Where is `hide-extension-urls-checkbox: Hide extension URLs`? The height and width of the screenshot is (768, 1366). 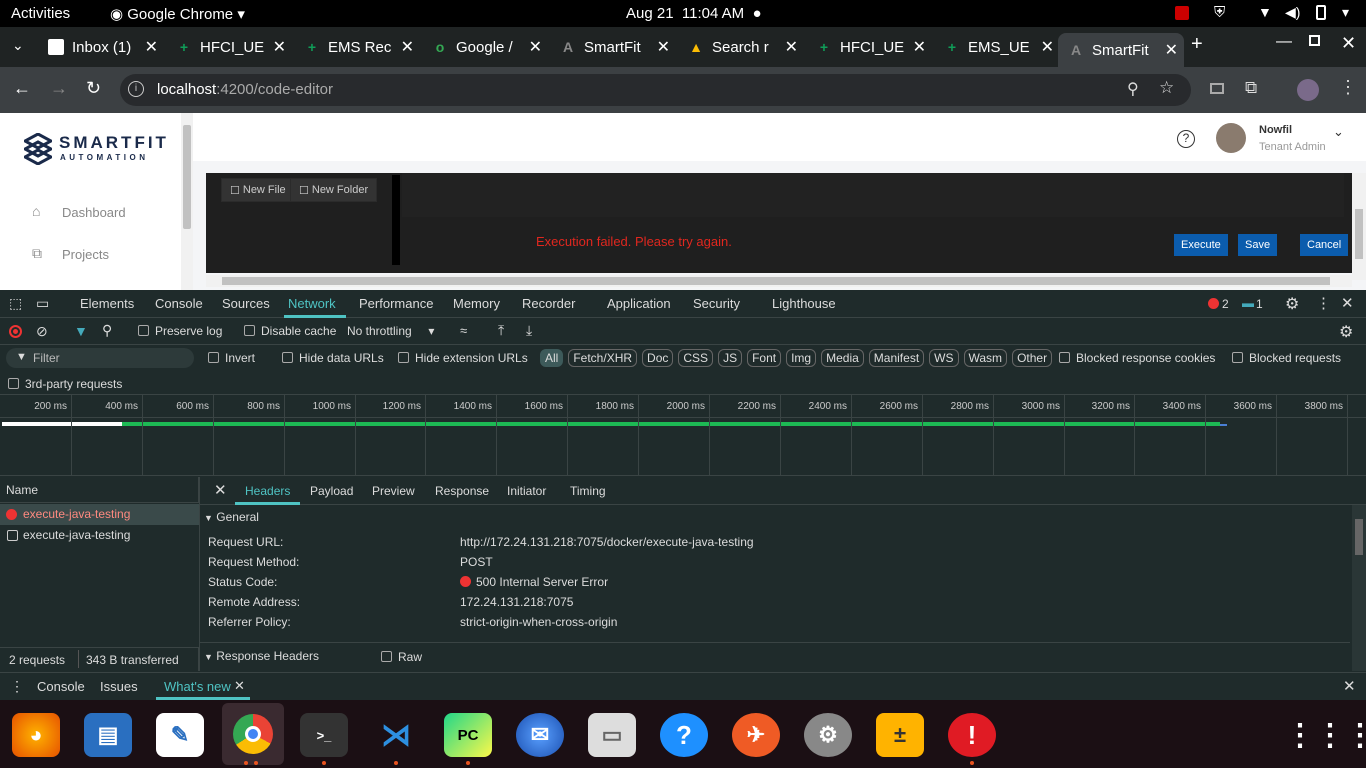 hide-extension-urls-checkbox: Hide extension URLs is located at coordinates (463, 358).